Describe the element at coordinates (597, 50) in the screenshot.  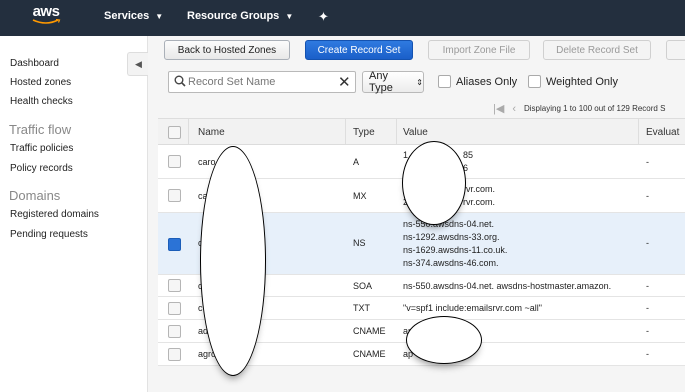
I see `delete-record-set-button: Delete Record Set` at that location.